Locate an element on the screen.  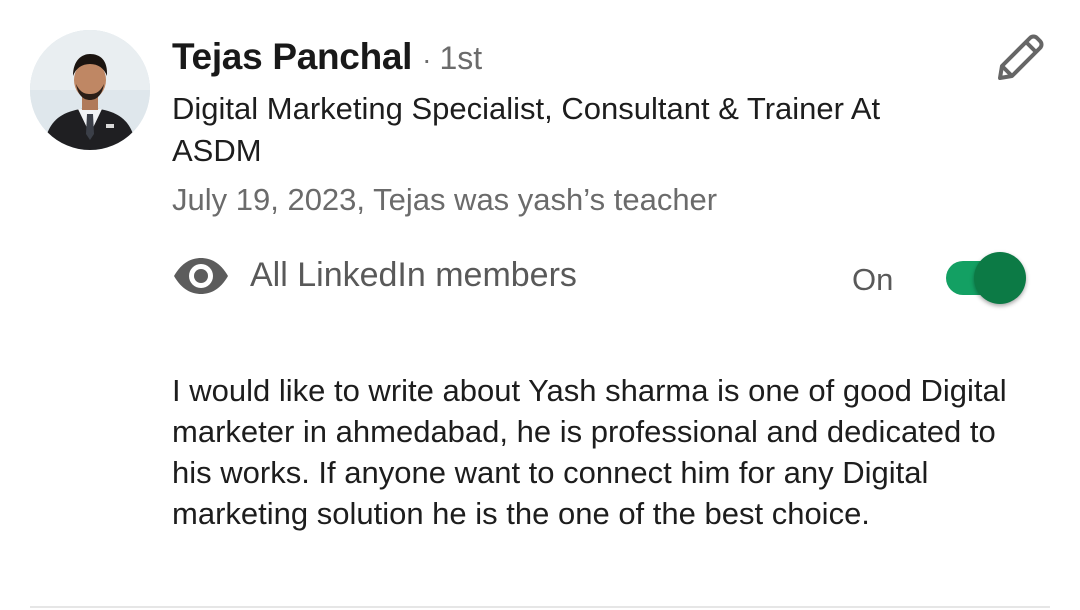
visibility-toggle is located at coordinates (986, 278).